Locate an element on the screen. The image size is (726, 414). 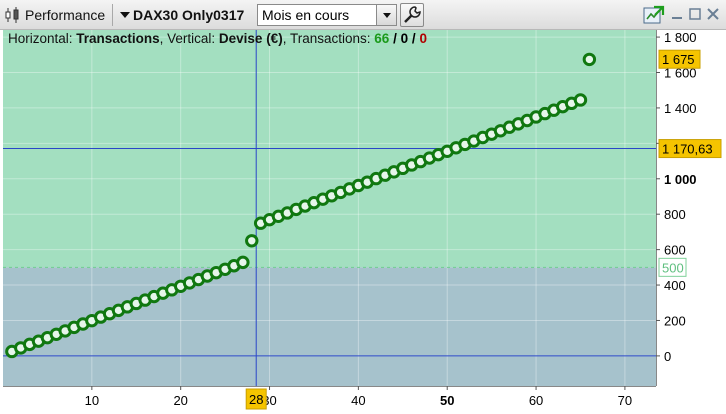
period-select-value: Mois en cours is located at coordinates (306, 15).